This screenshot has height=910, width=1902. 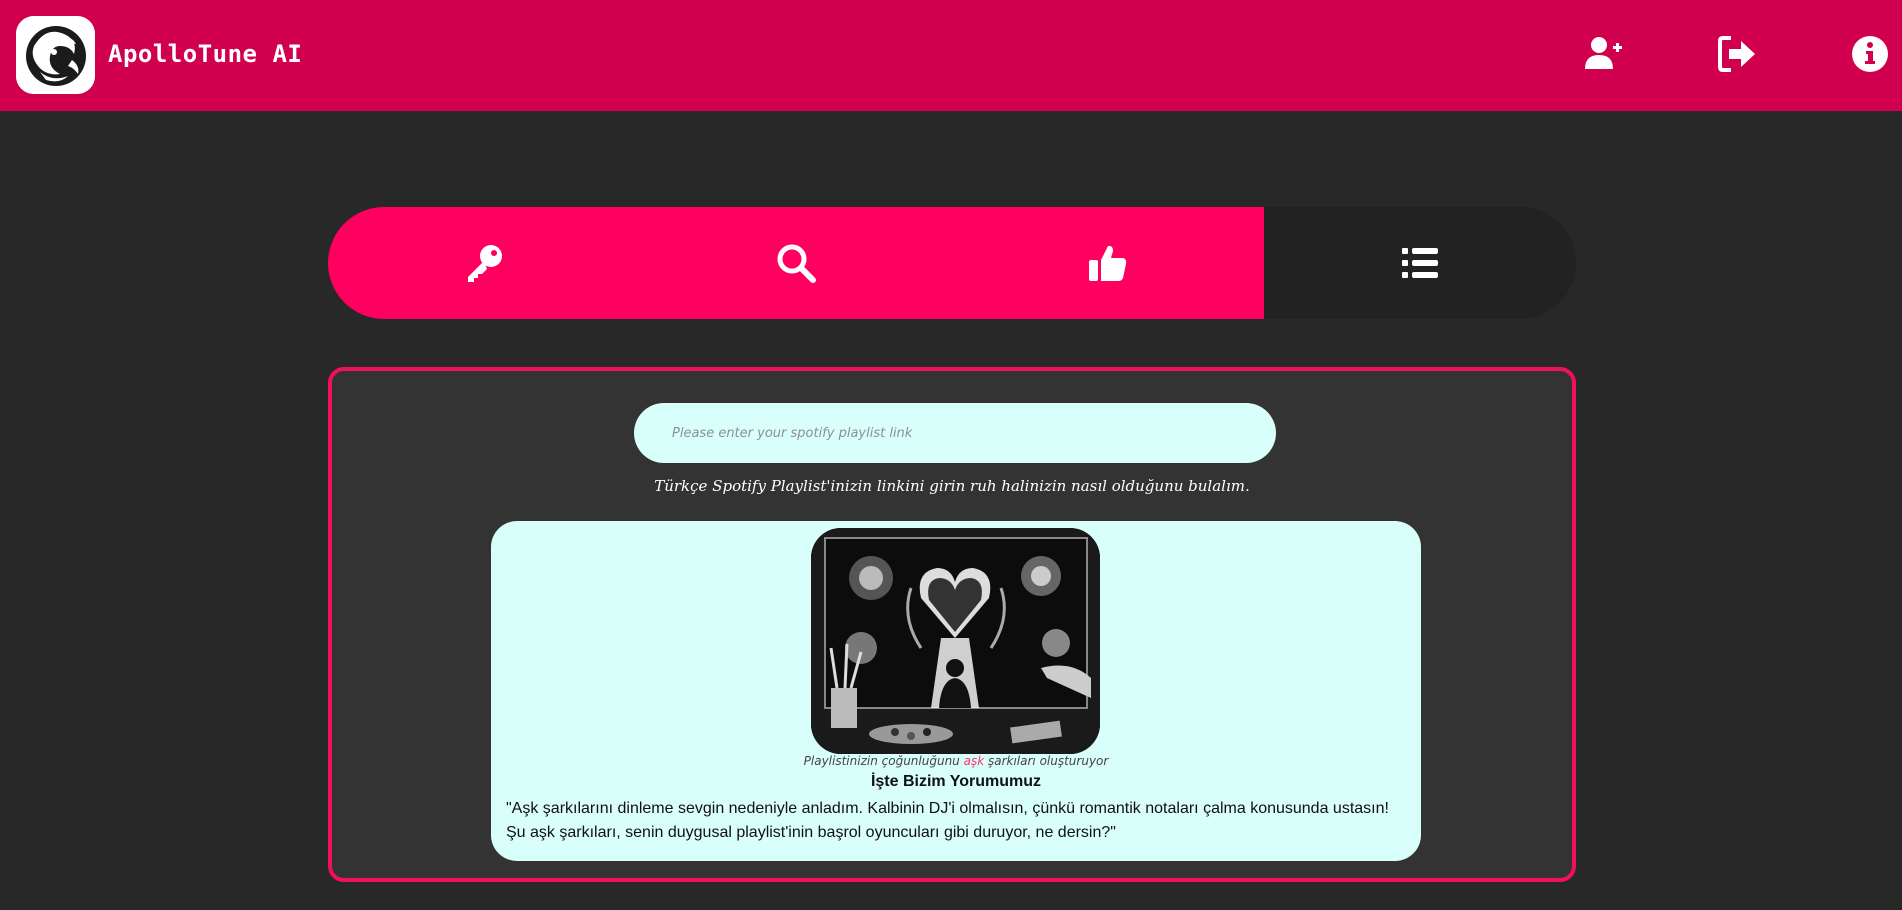 I want to click on tab-list, so click(x=1420, y=263).